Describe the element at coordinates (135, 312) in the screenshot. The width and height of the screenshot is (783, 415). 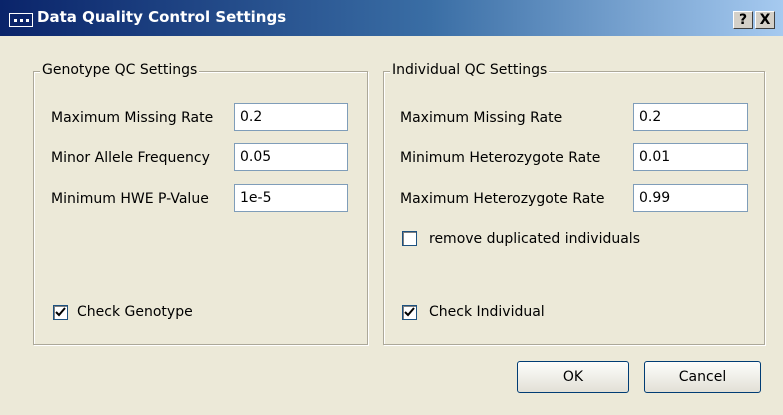
I see `check-genotype-label: Check Genotype` at that location.